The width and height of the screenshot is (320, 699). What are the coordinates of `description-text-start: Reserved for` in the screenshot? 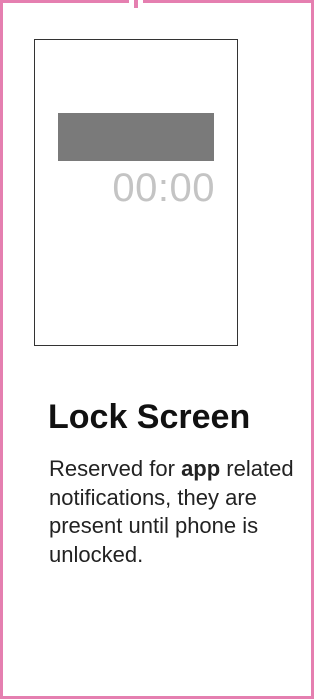 It's located at (115, 468).